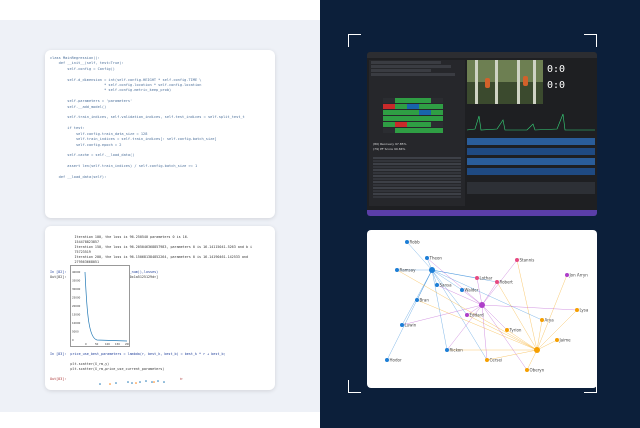 The width and height of the screenshot is (640, 428). I want to click on video-preview, so click(505, 82).